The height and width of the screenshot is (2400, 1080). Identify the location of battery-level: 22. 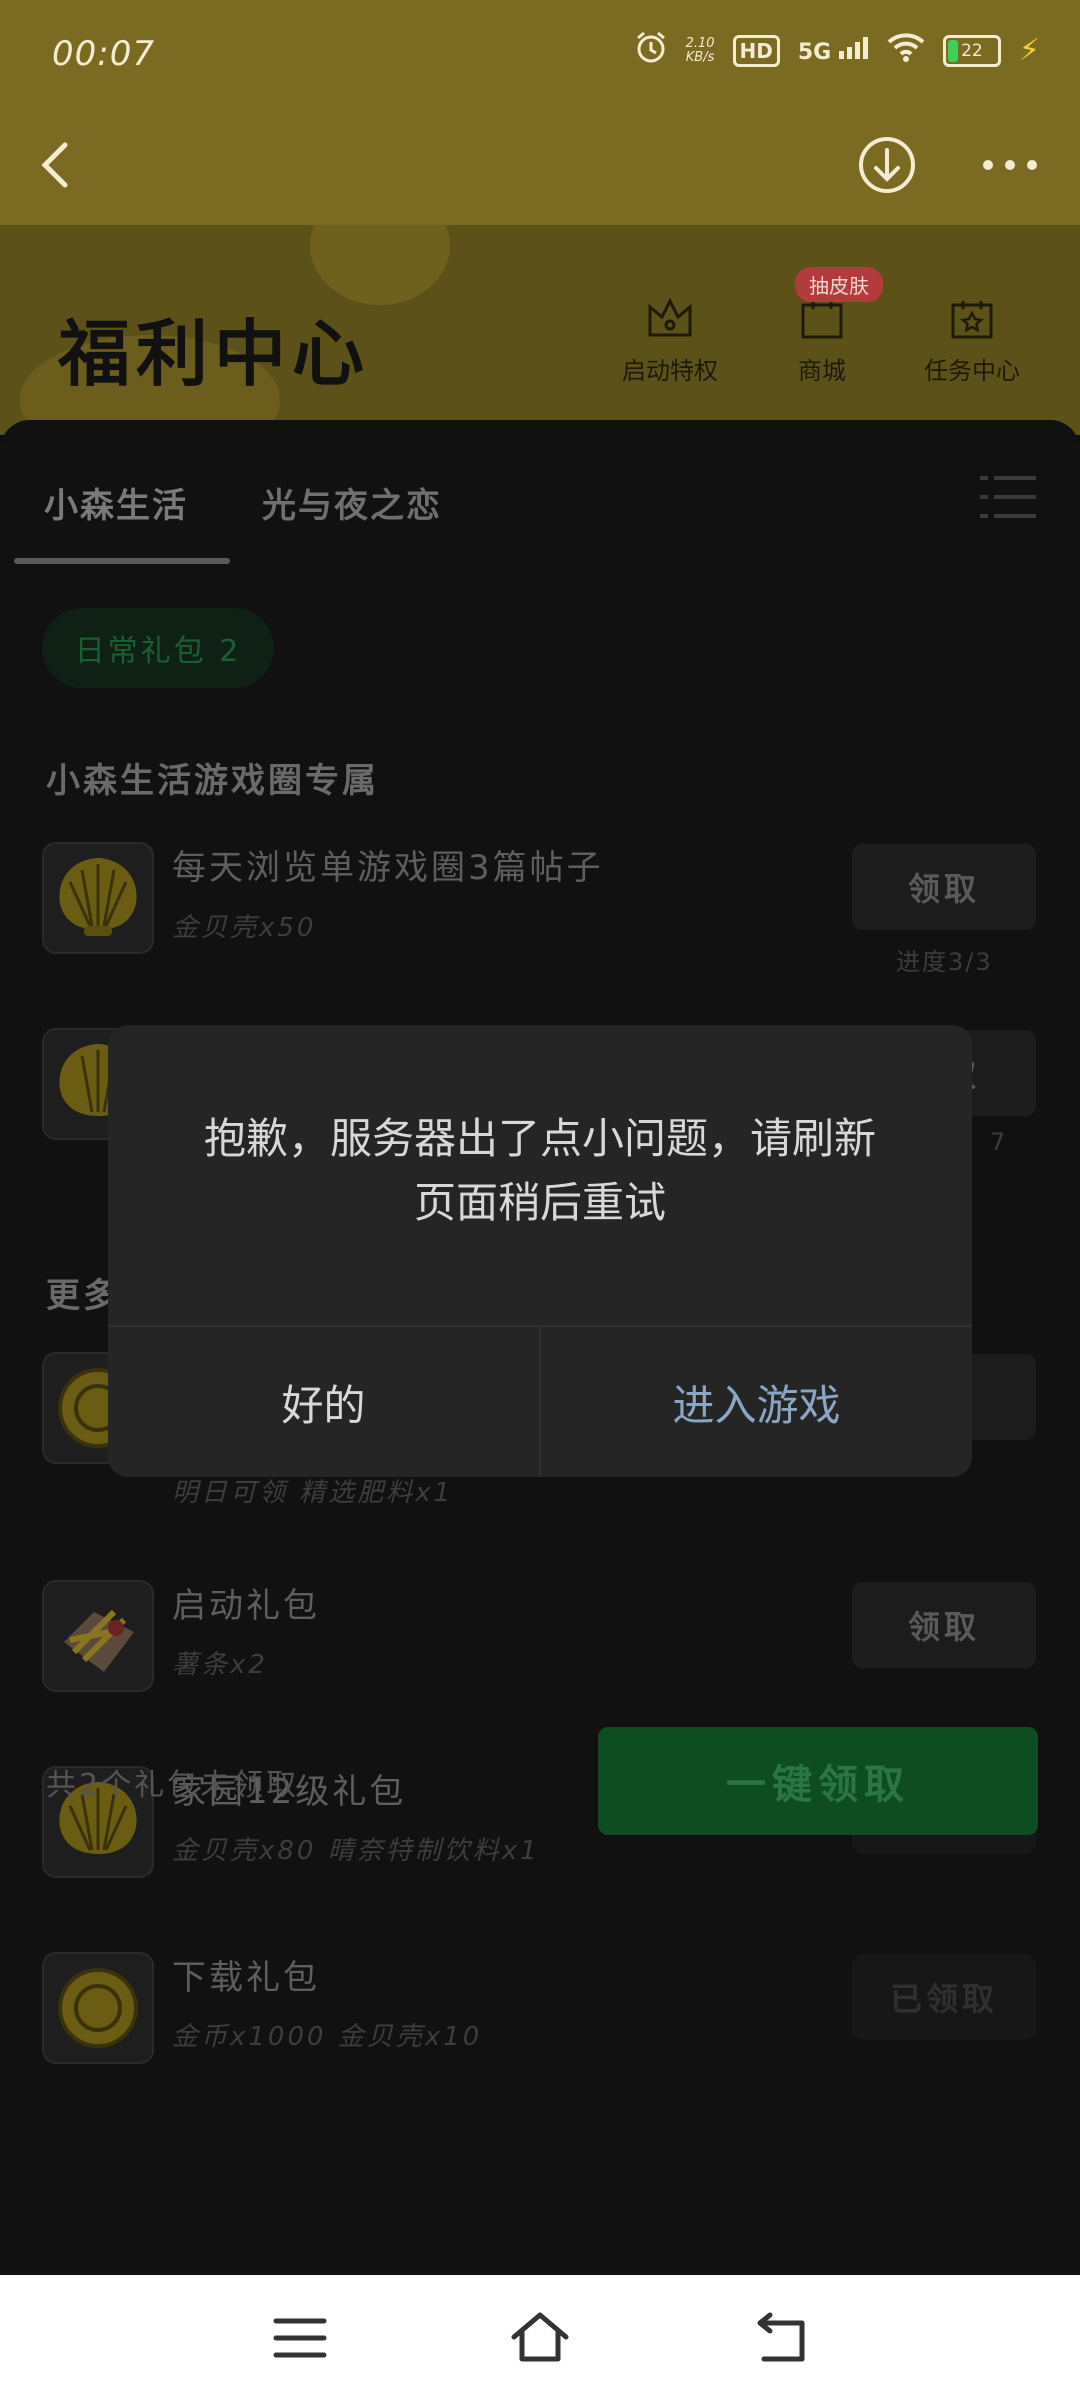
(972, 50).